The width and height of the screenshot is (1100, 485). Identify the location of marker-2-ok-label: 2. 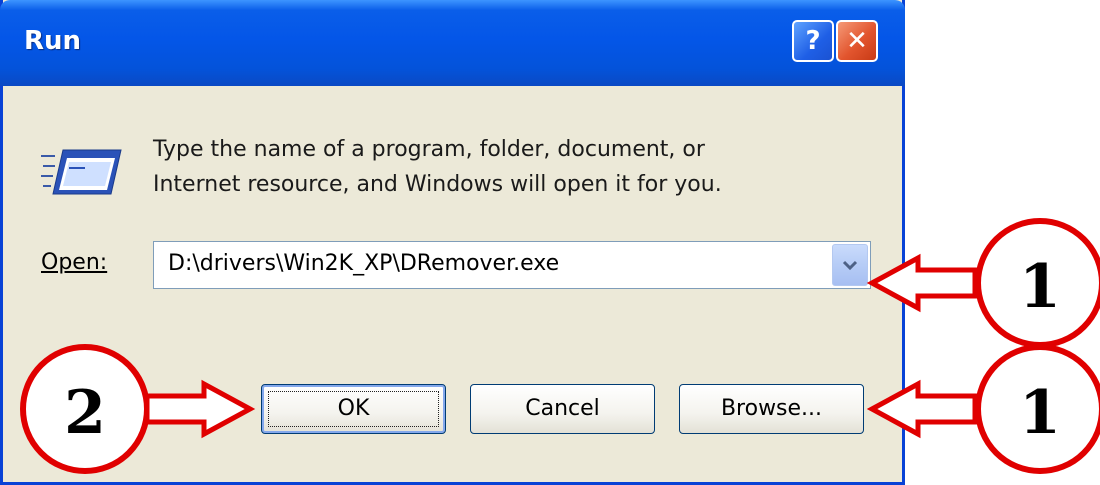
(85, 413).